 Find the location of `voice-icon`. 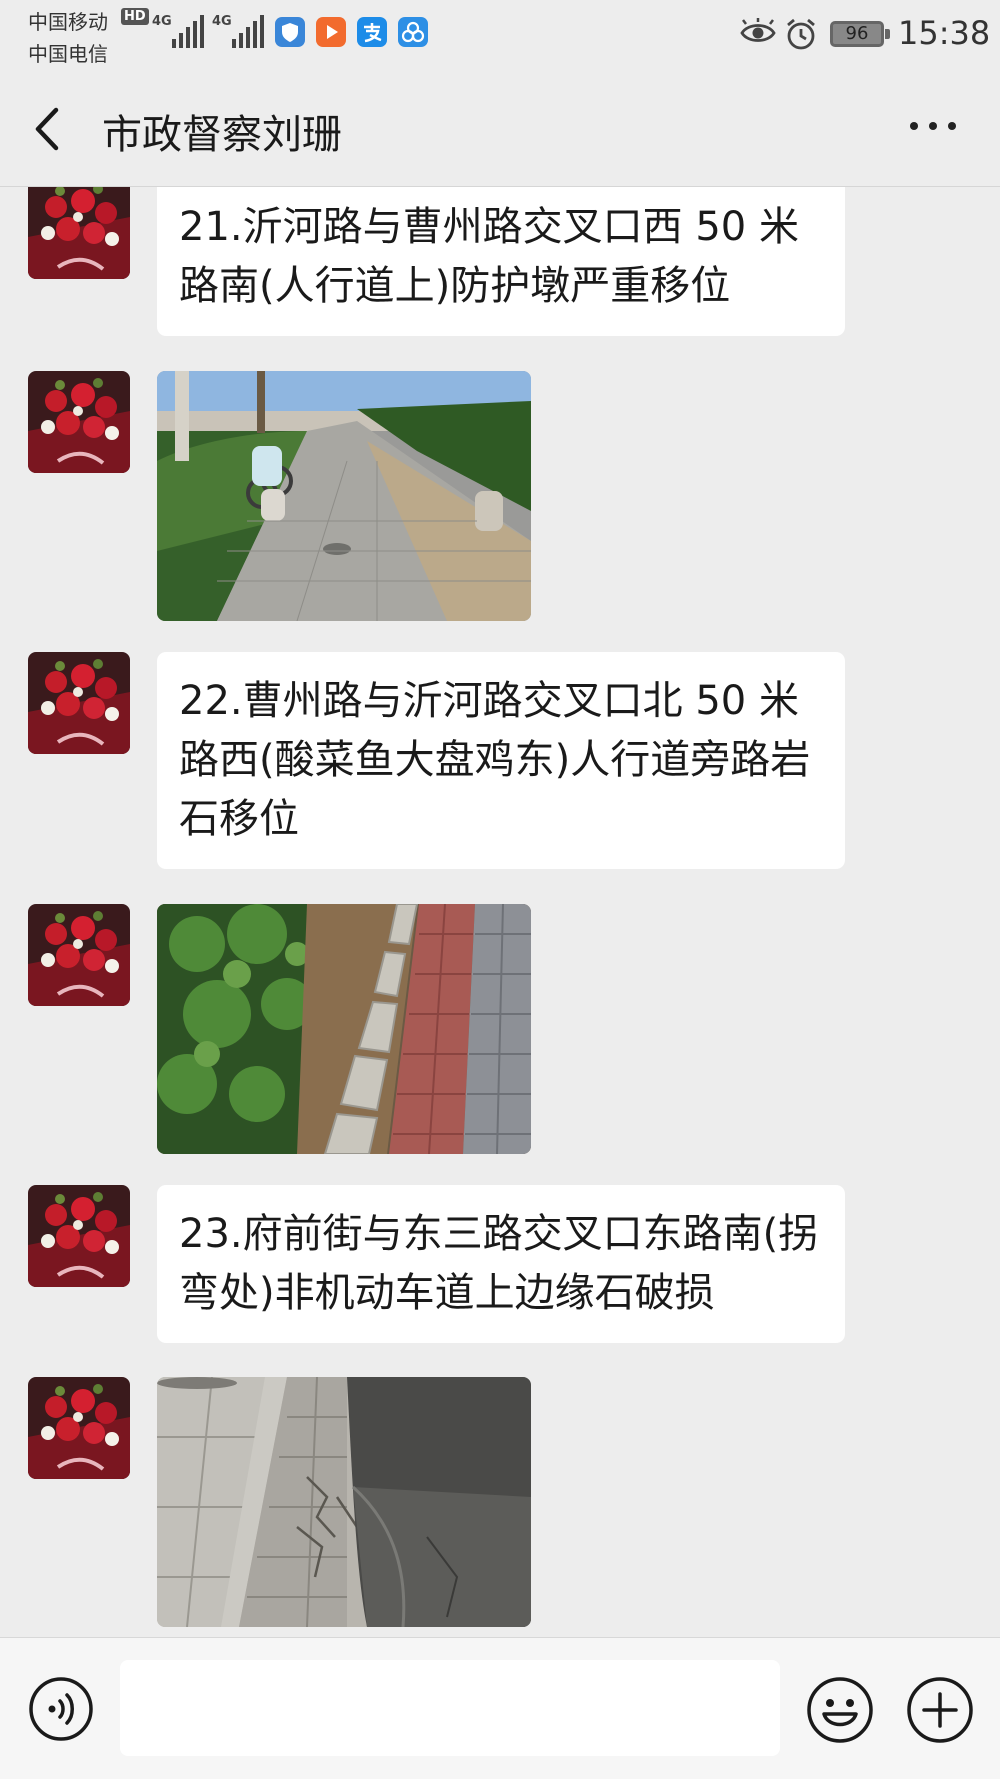

voice-icon is located at coordinates (61, 1709).